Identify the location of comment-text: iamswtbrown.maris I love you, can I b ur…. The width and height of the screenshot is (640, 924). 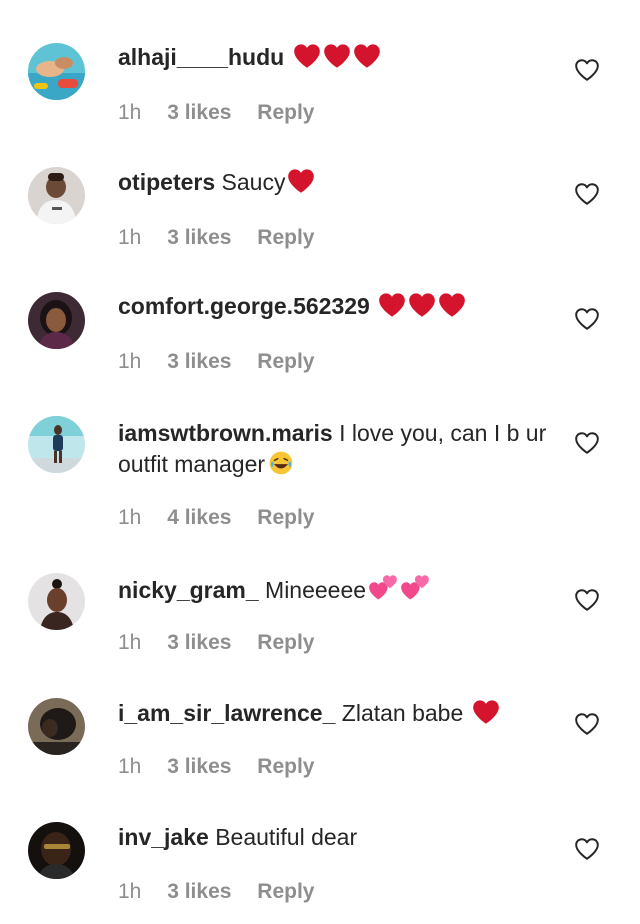
(338, 449).